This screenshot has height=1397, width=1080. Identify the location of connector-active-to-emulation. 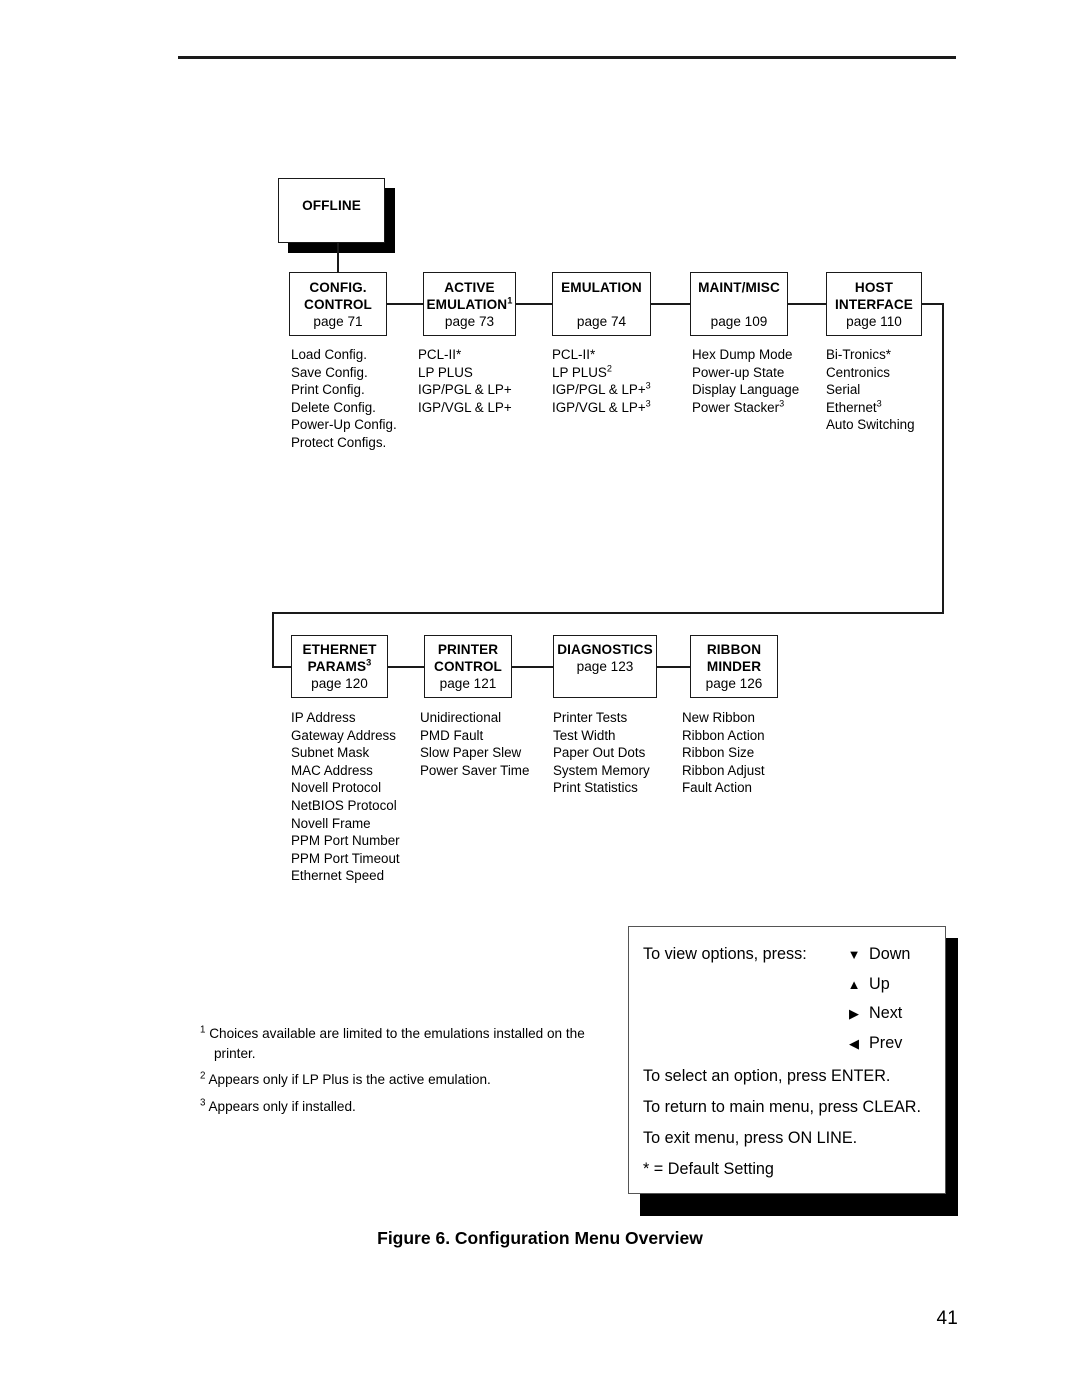
(534, 304).